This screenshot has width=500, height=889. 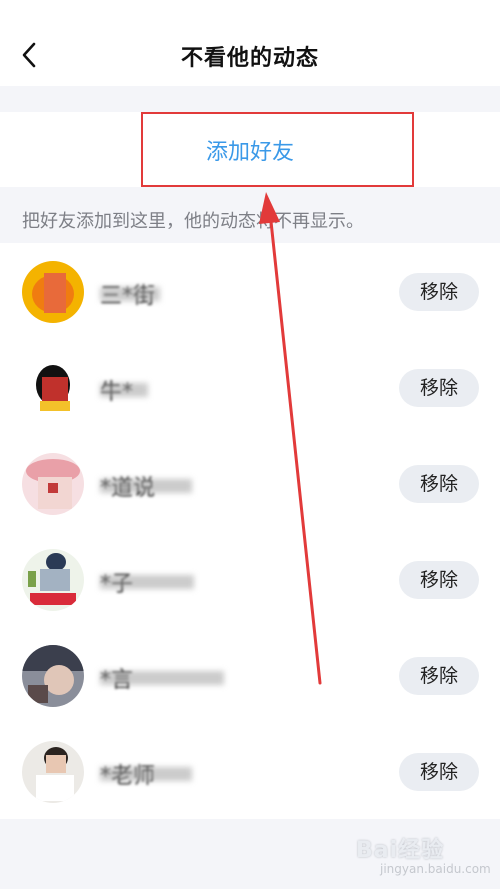 I want to click on add-friend-section: 添加好友, so click(x=250, y=149).